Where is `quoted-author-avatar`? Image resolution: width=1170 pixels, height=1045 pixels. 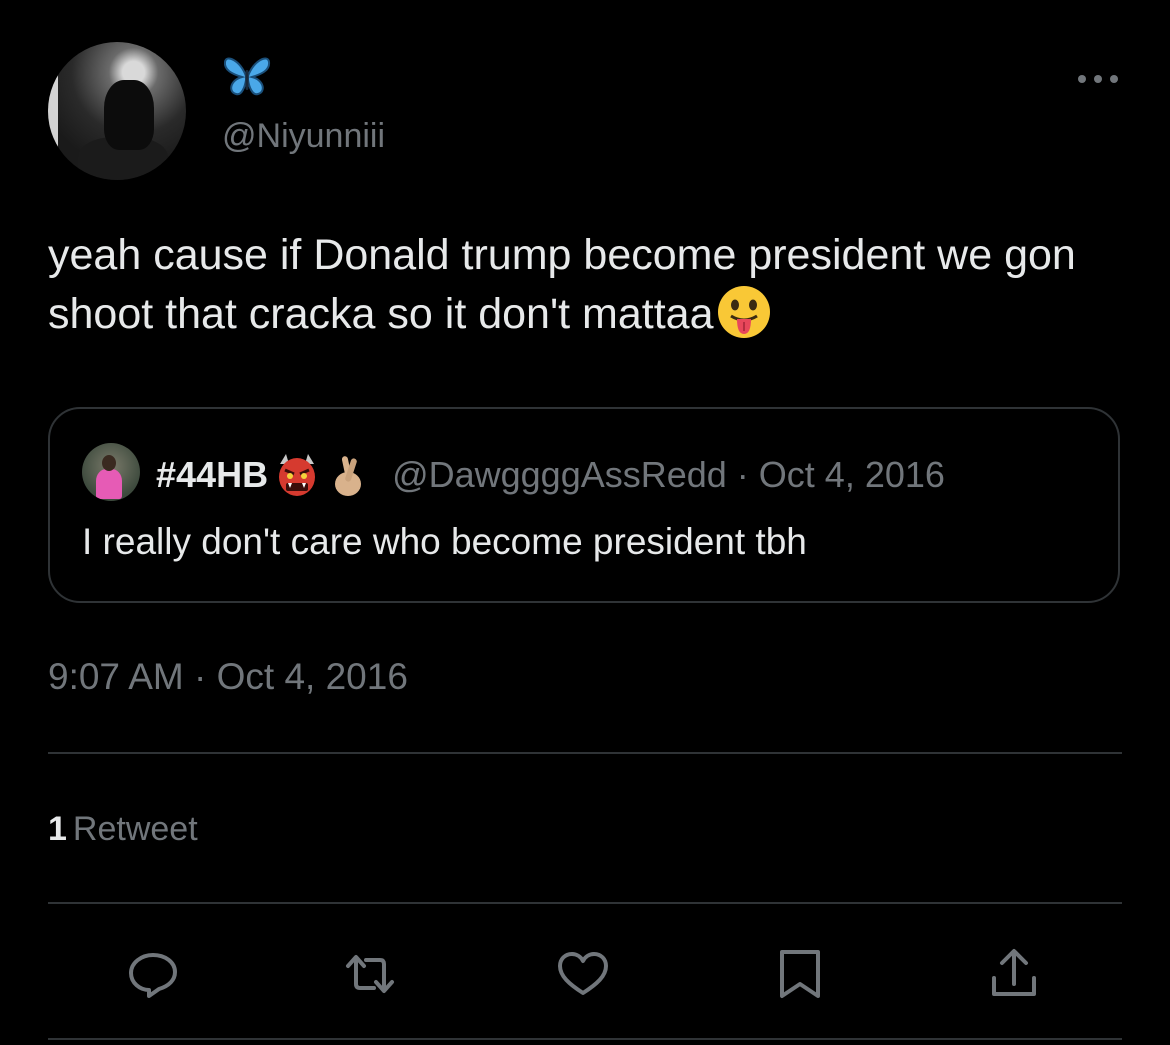 quoted-author-avatar is located at coordinates (111, 472).